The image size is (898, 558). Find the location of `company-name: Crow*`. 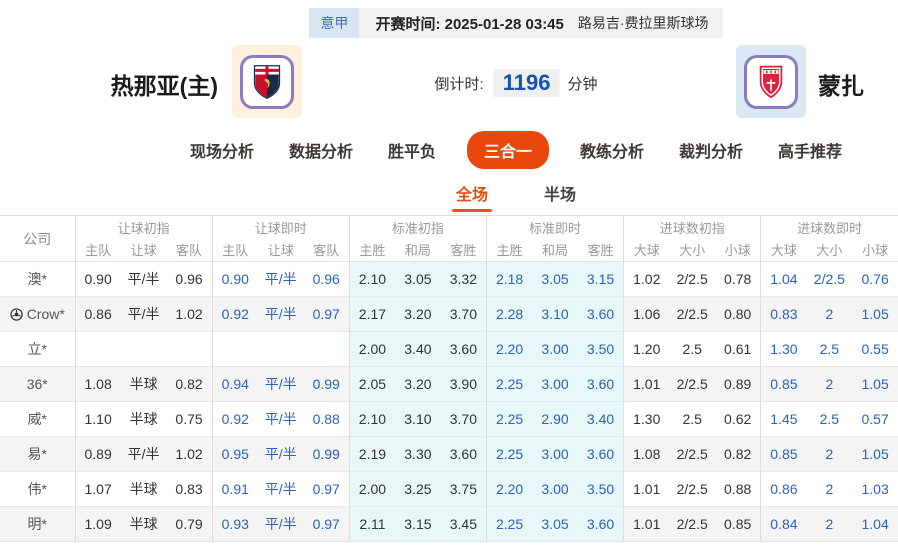

company-name: Crow* is located at coordinates (37, 314).